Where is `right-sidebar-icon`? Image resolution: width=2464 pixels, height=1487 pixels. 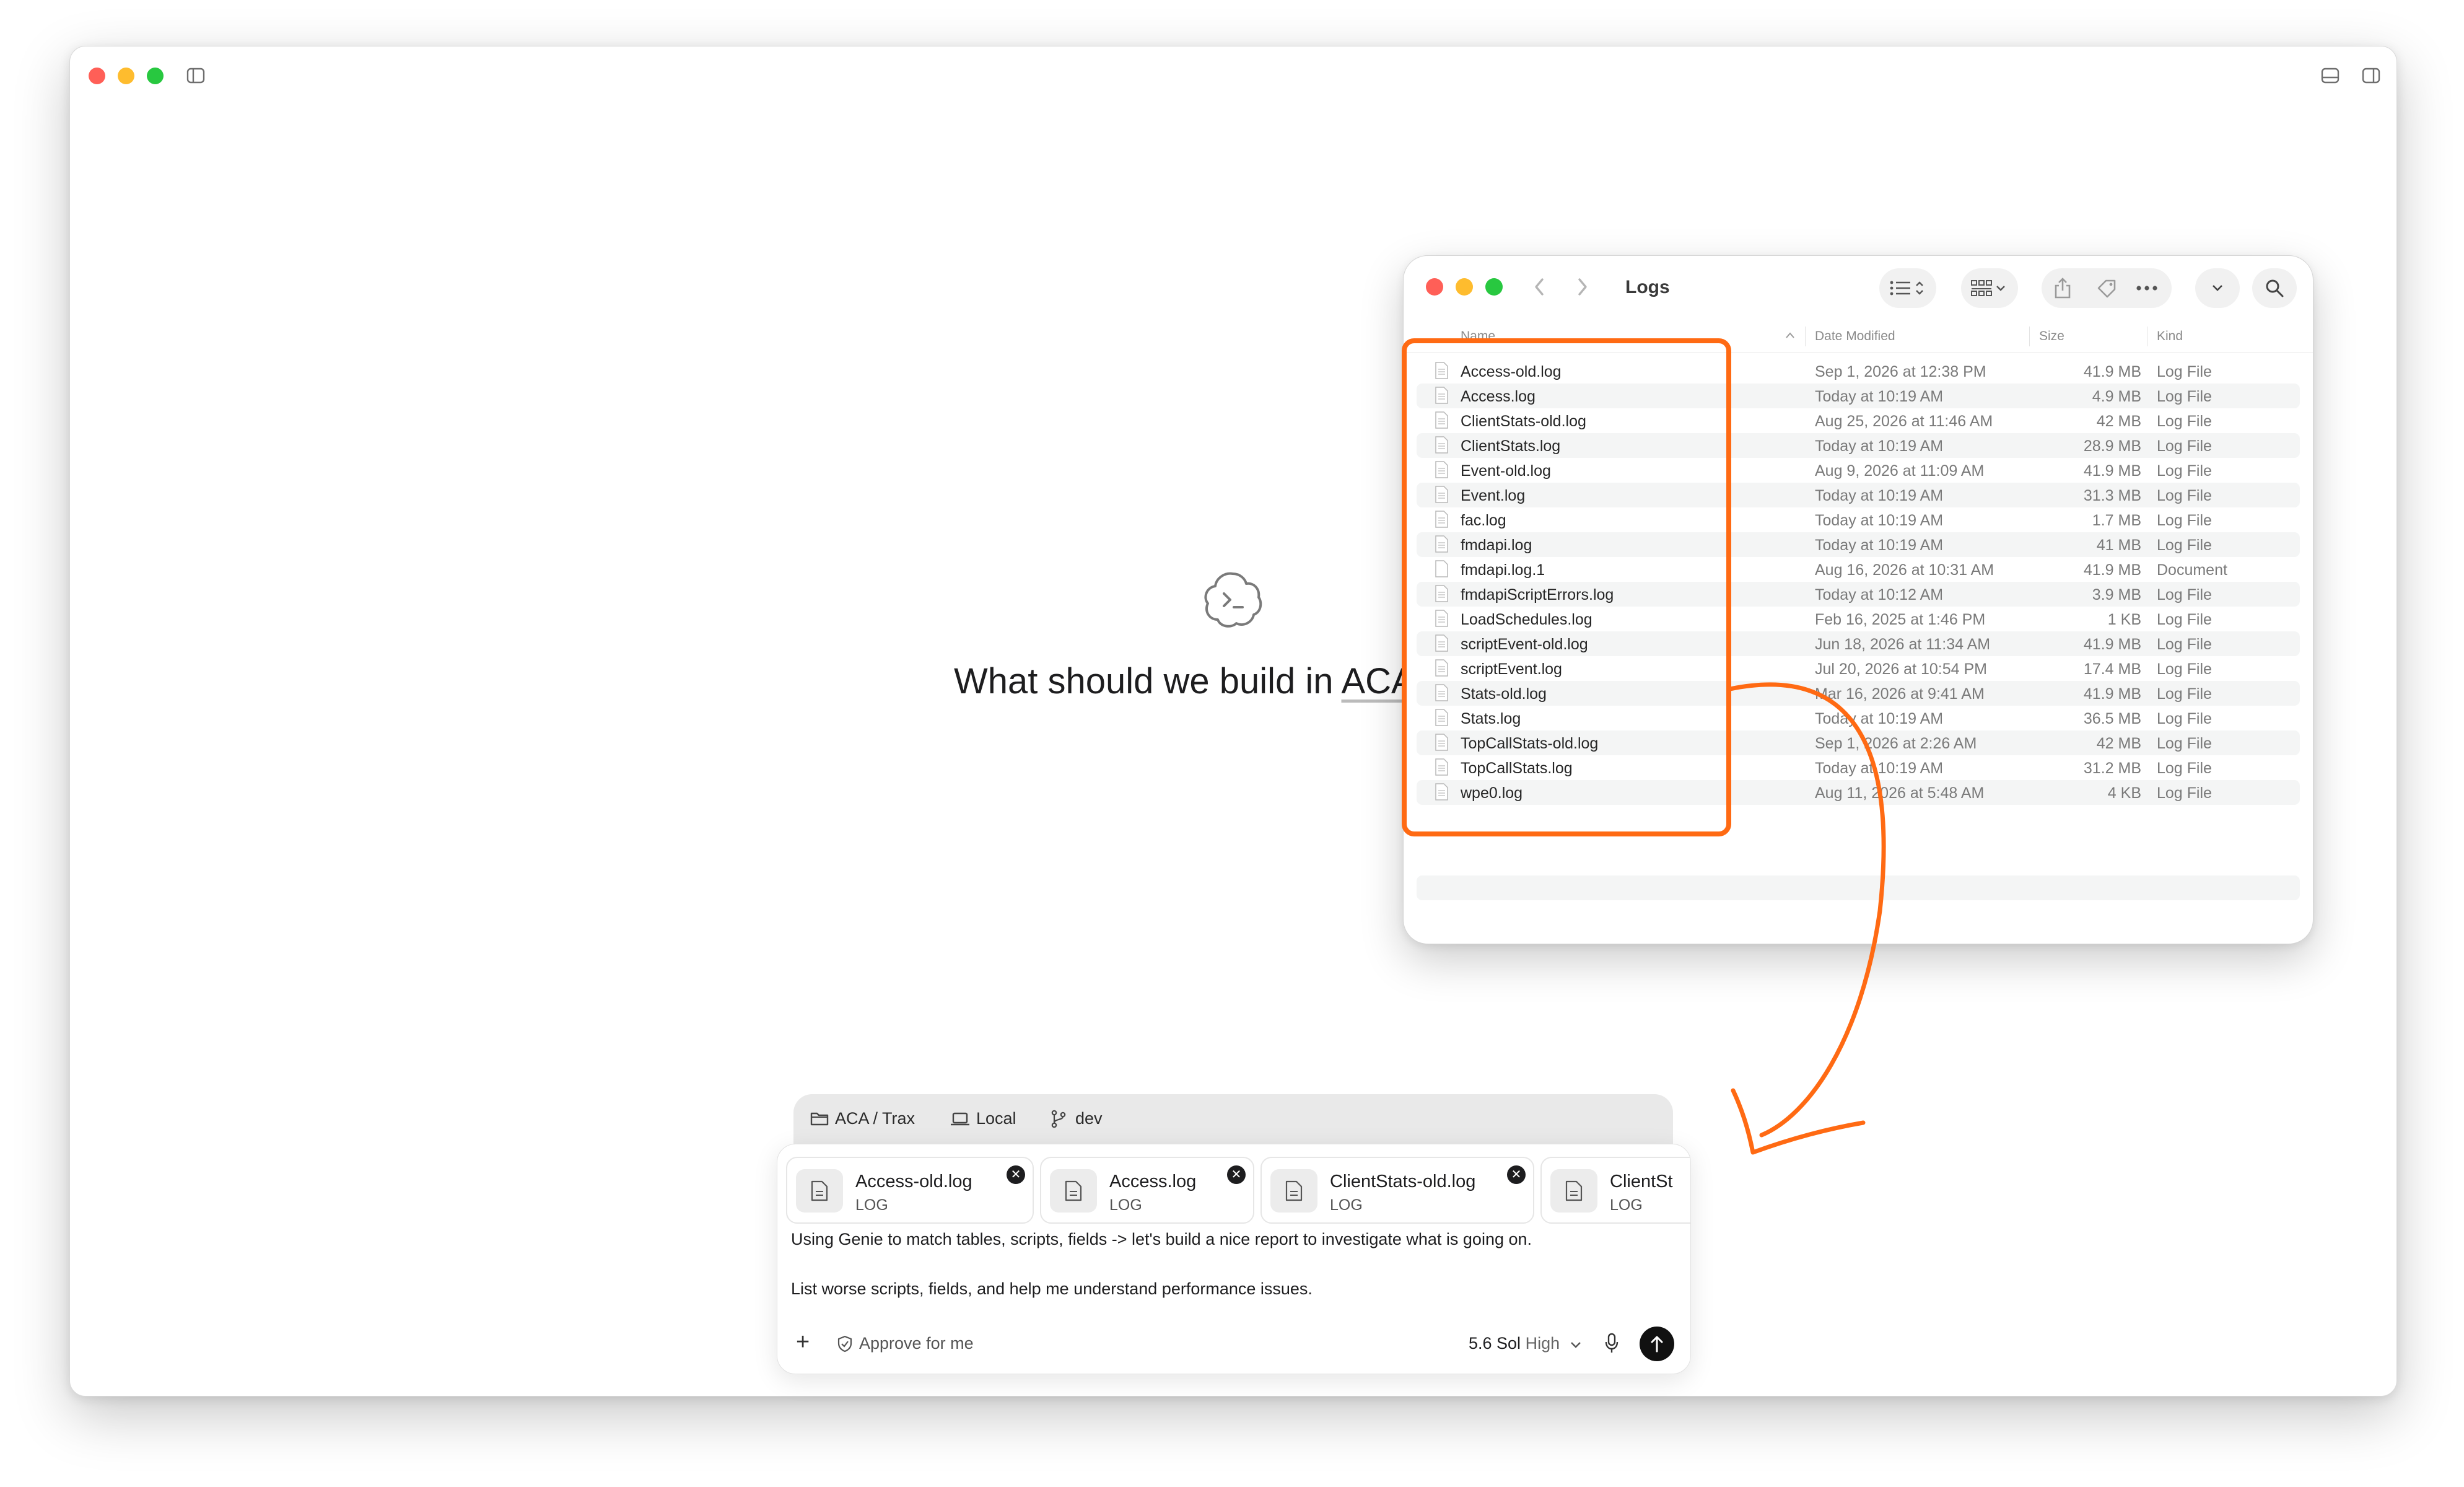 right-sidebar-icon is located at coordinates (2371, 78).